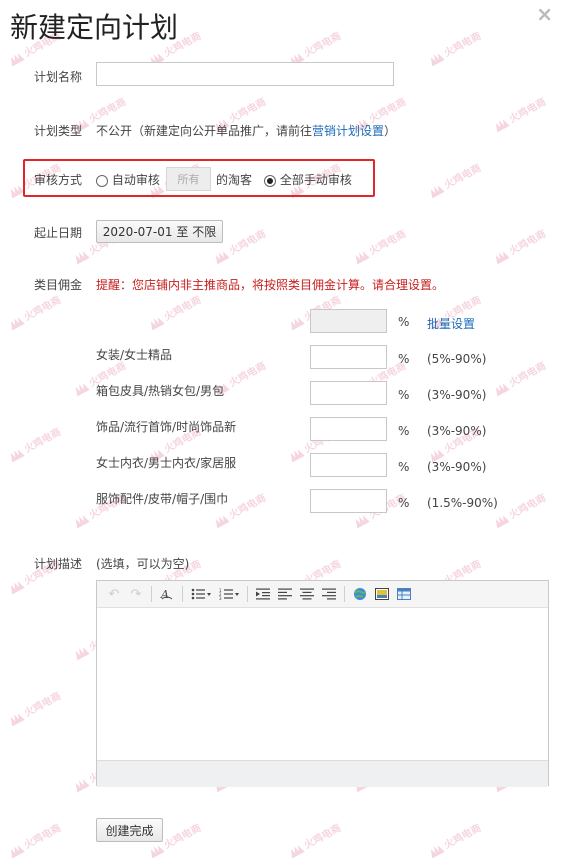 The height and width of the screenshot is (861, 565). Describe the element at coordinates (270, 180) in the screenshot. I see `manual-review-radio` at that location.